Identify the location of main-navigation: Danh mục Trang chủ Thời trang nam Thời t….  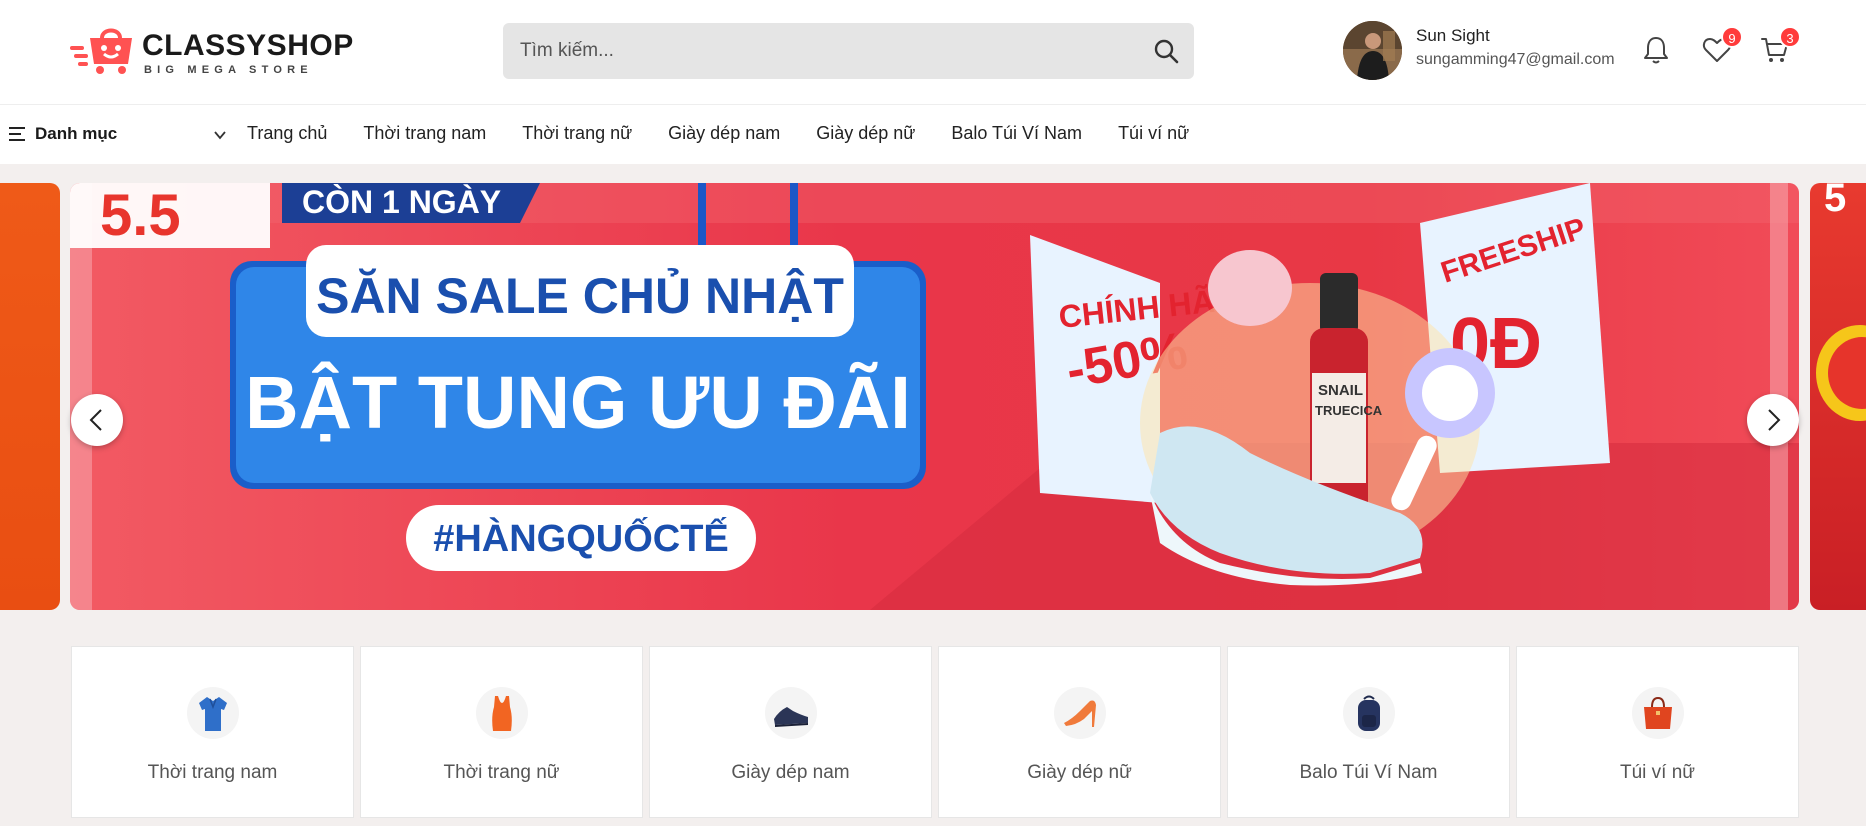
(933, 134).